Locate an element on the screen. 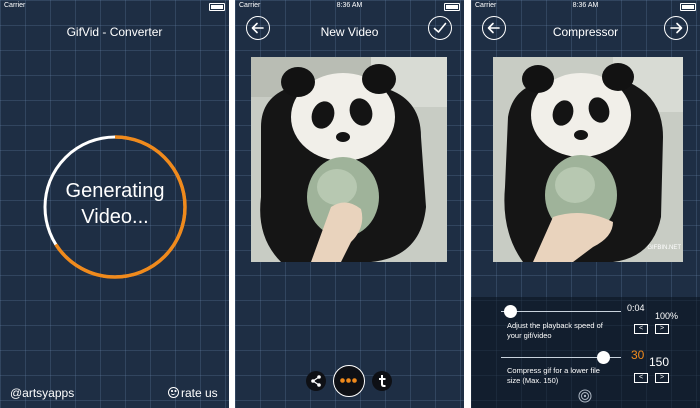  panda-image: GIFBIN.NET is located at coordinates (588, 159).